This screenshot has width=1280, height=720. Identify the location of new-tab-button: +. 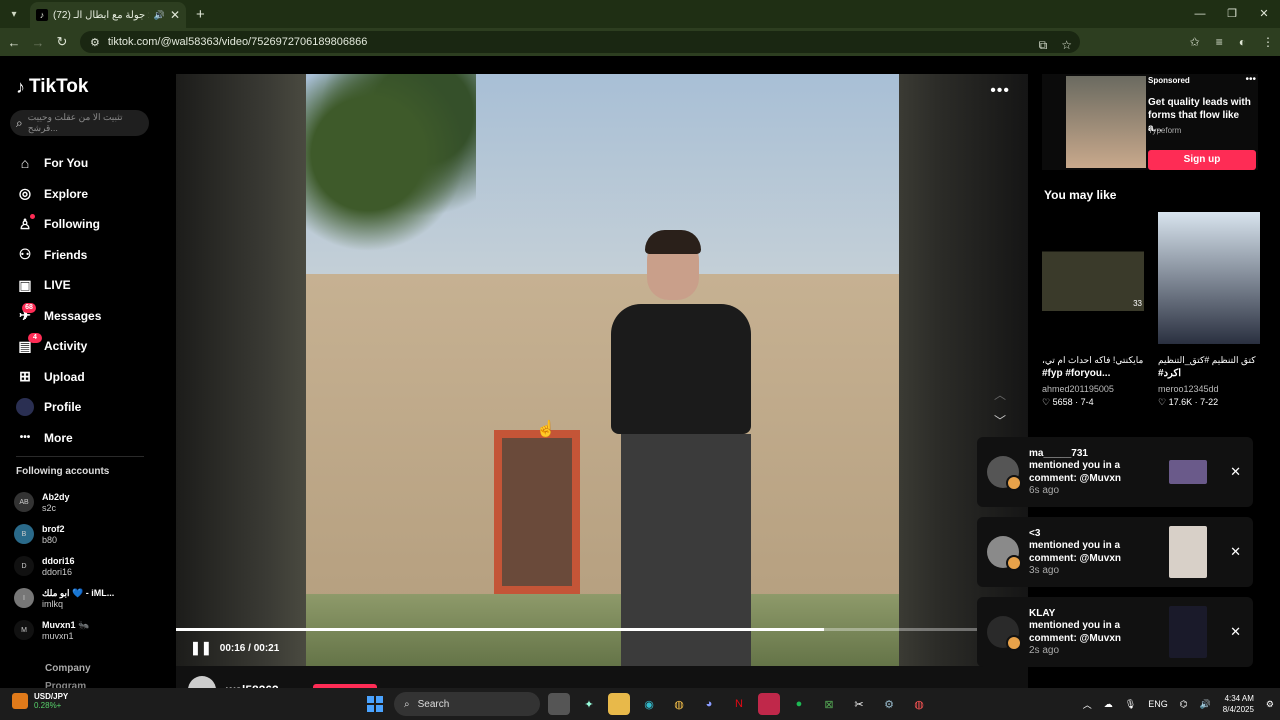
(200, 14).